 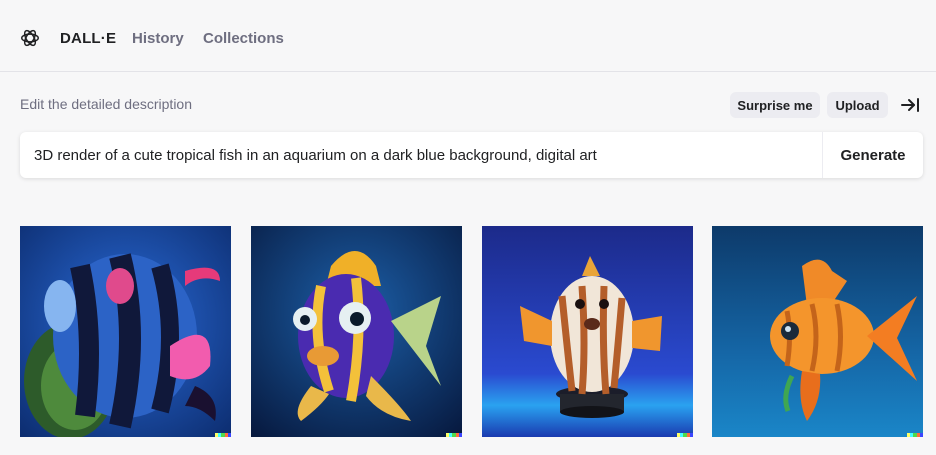 I want to click on arrow-right-to-bar-icon, so click(x=910, y=105).